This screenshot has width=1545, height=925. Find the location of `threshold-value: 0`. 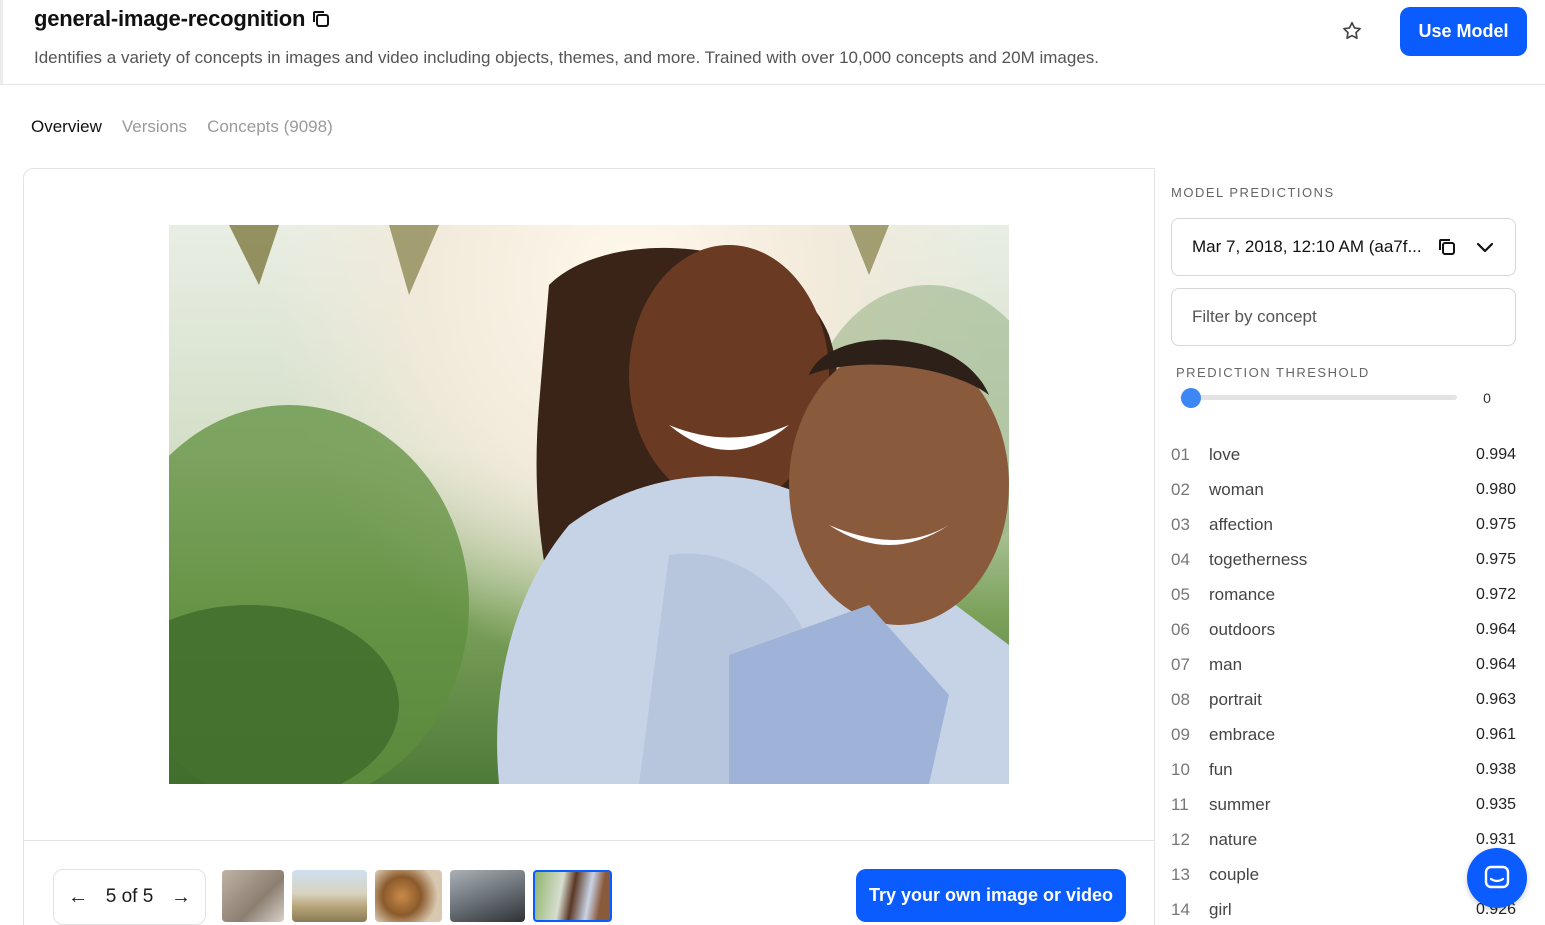

threshold-value: 0 is located at coordinates (1487, 398).